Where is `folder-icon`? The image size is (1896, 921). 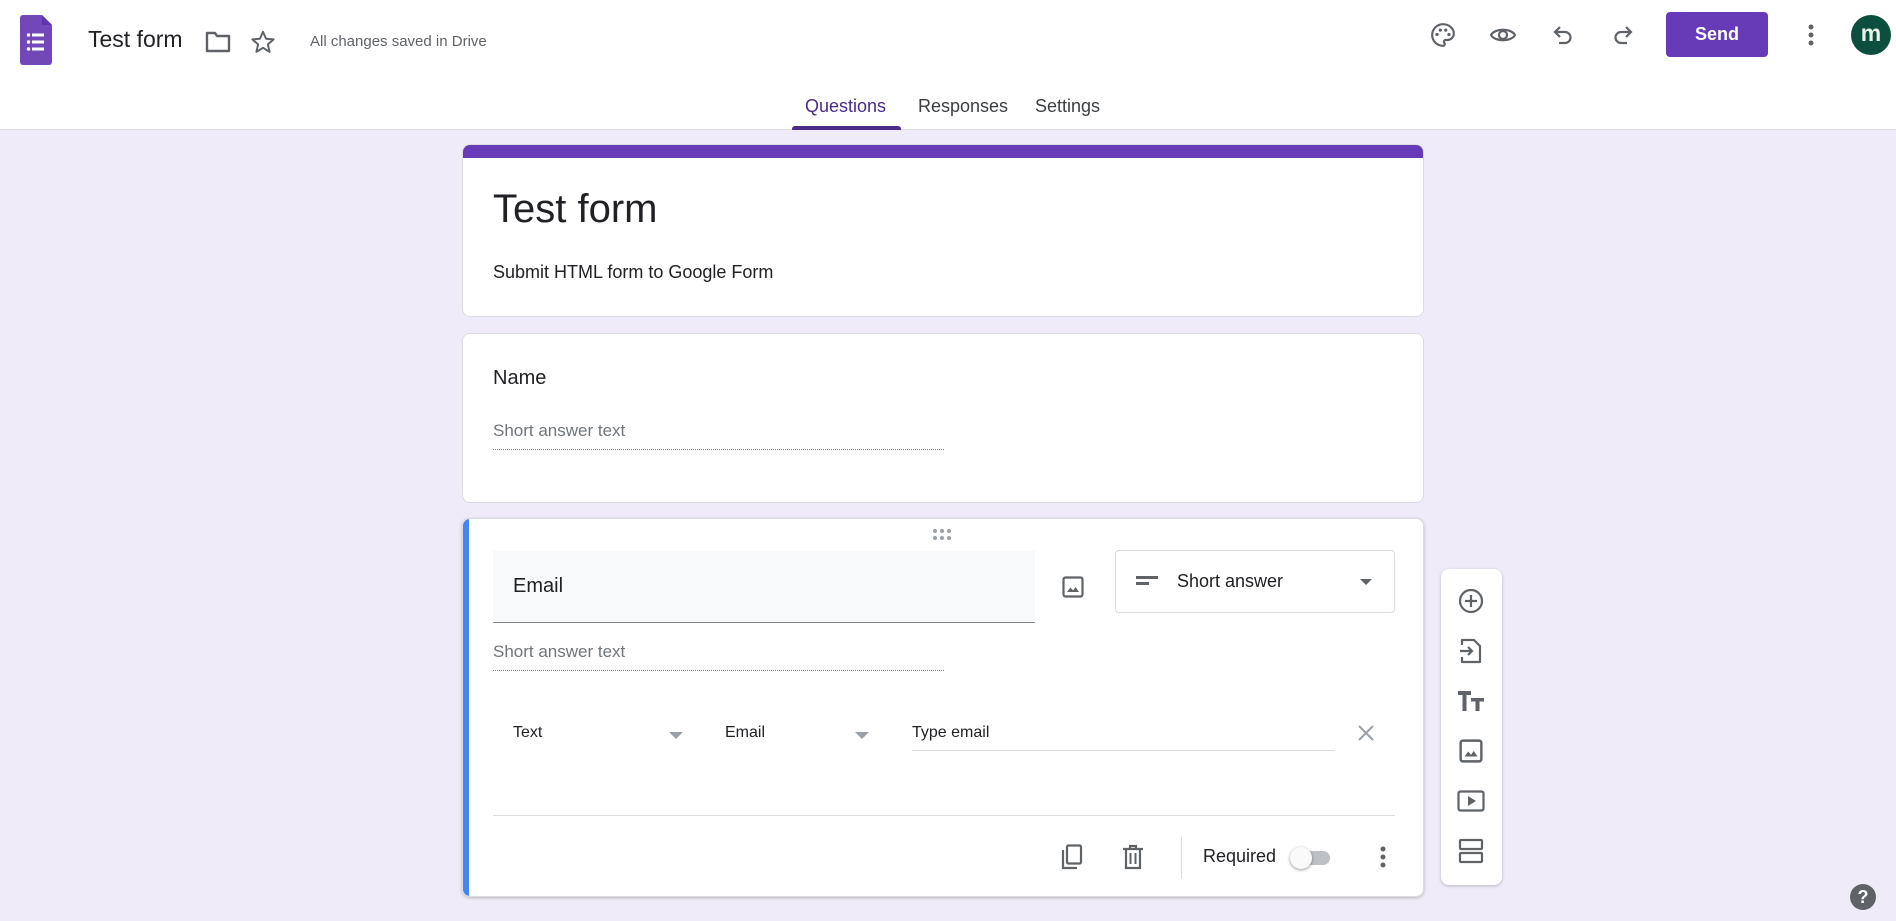 folder-icon is located at coordinates (218, 42).